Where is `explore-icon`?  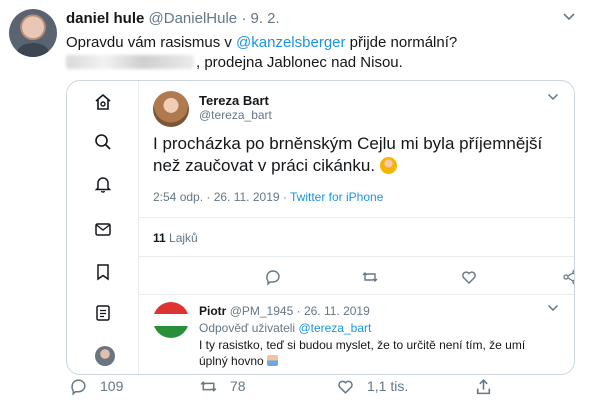 explore-icon is located at coordinates (103, 142).